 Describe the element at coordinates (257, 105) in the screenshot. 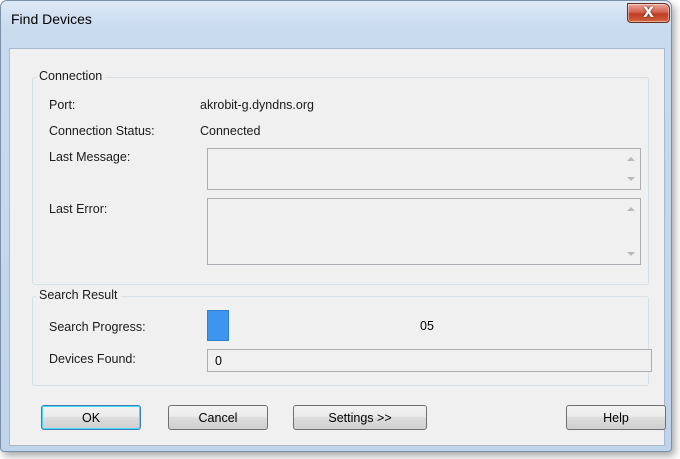

I see `port-value: akrobit-g.dyndns.org` at that location.